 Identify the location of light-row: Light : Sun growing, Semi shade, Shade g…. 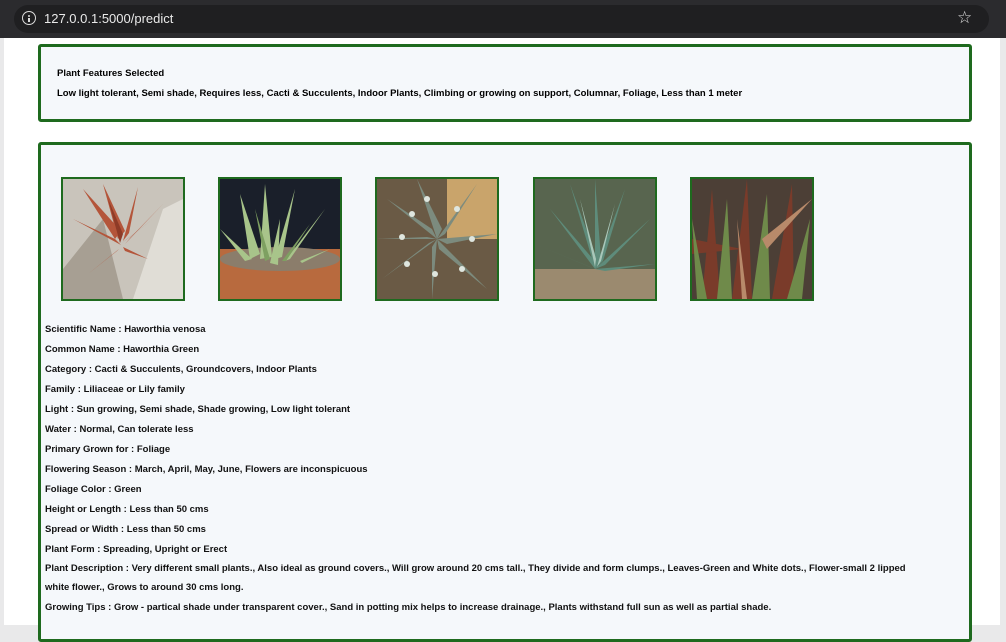
(197, 410).